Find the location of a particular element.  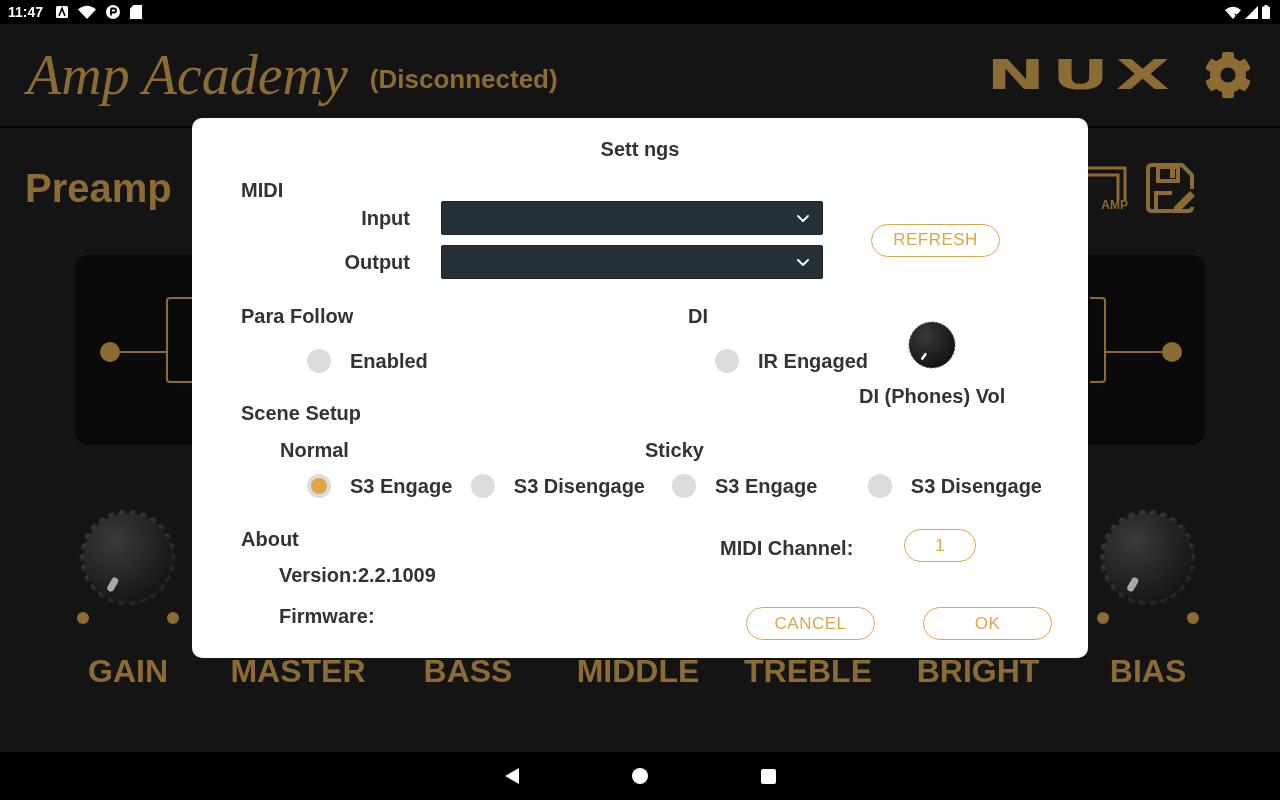

floppy-pencil-icon is located at coordinates (1171, 188).